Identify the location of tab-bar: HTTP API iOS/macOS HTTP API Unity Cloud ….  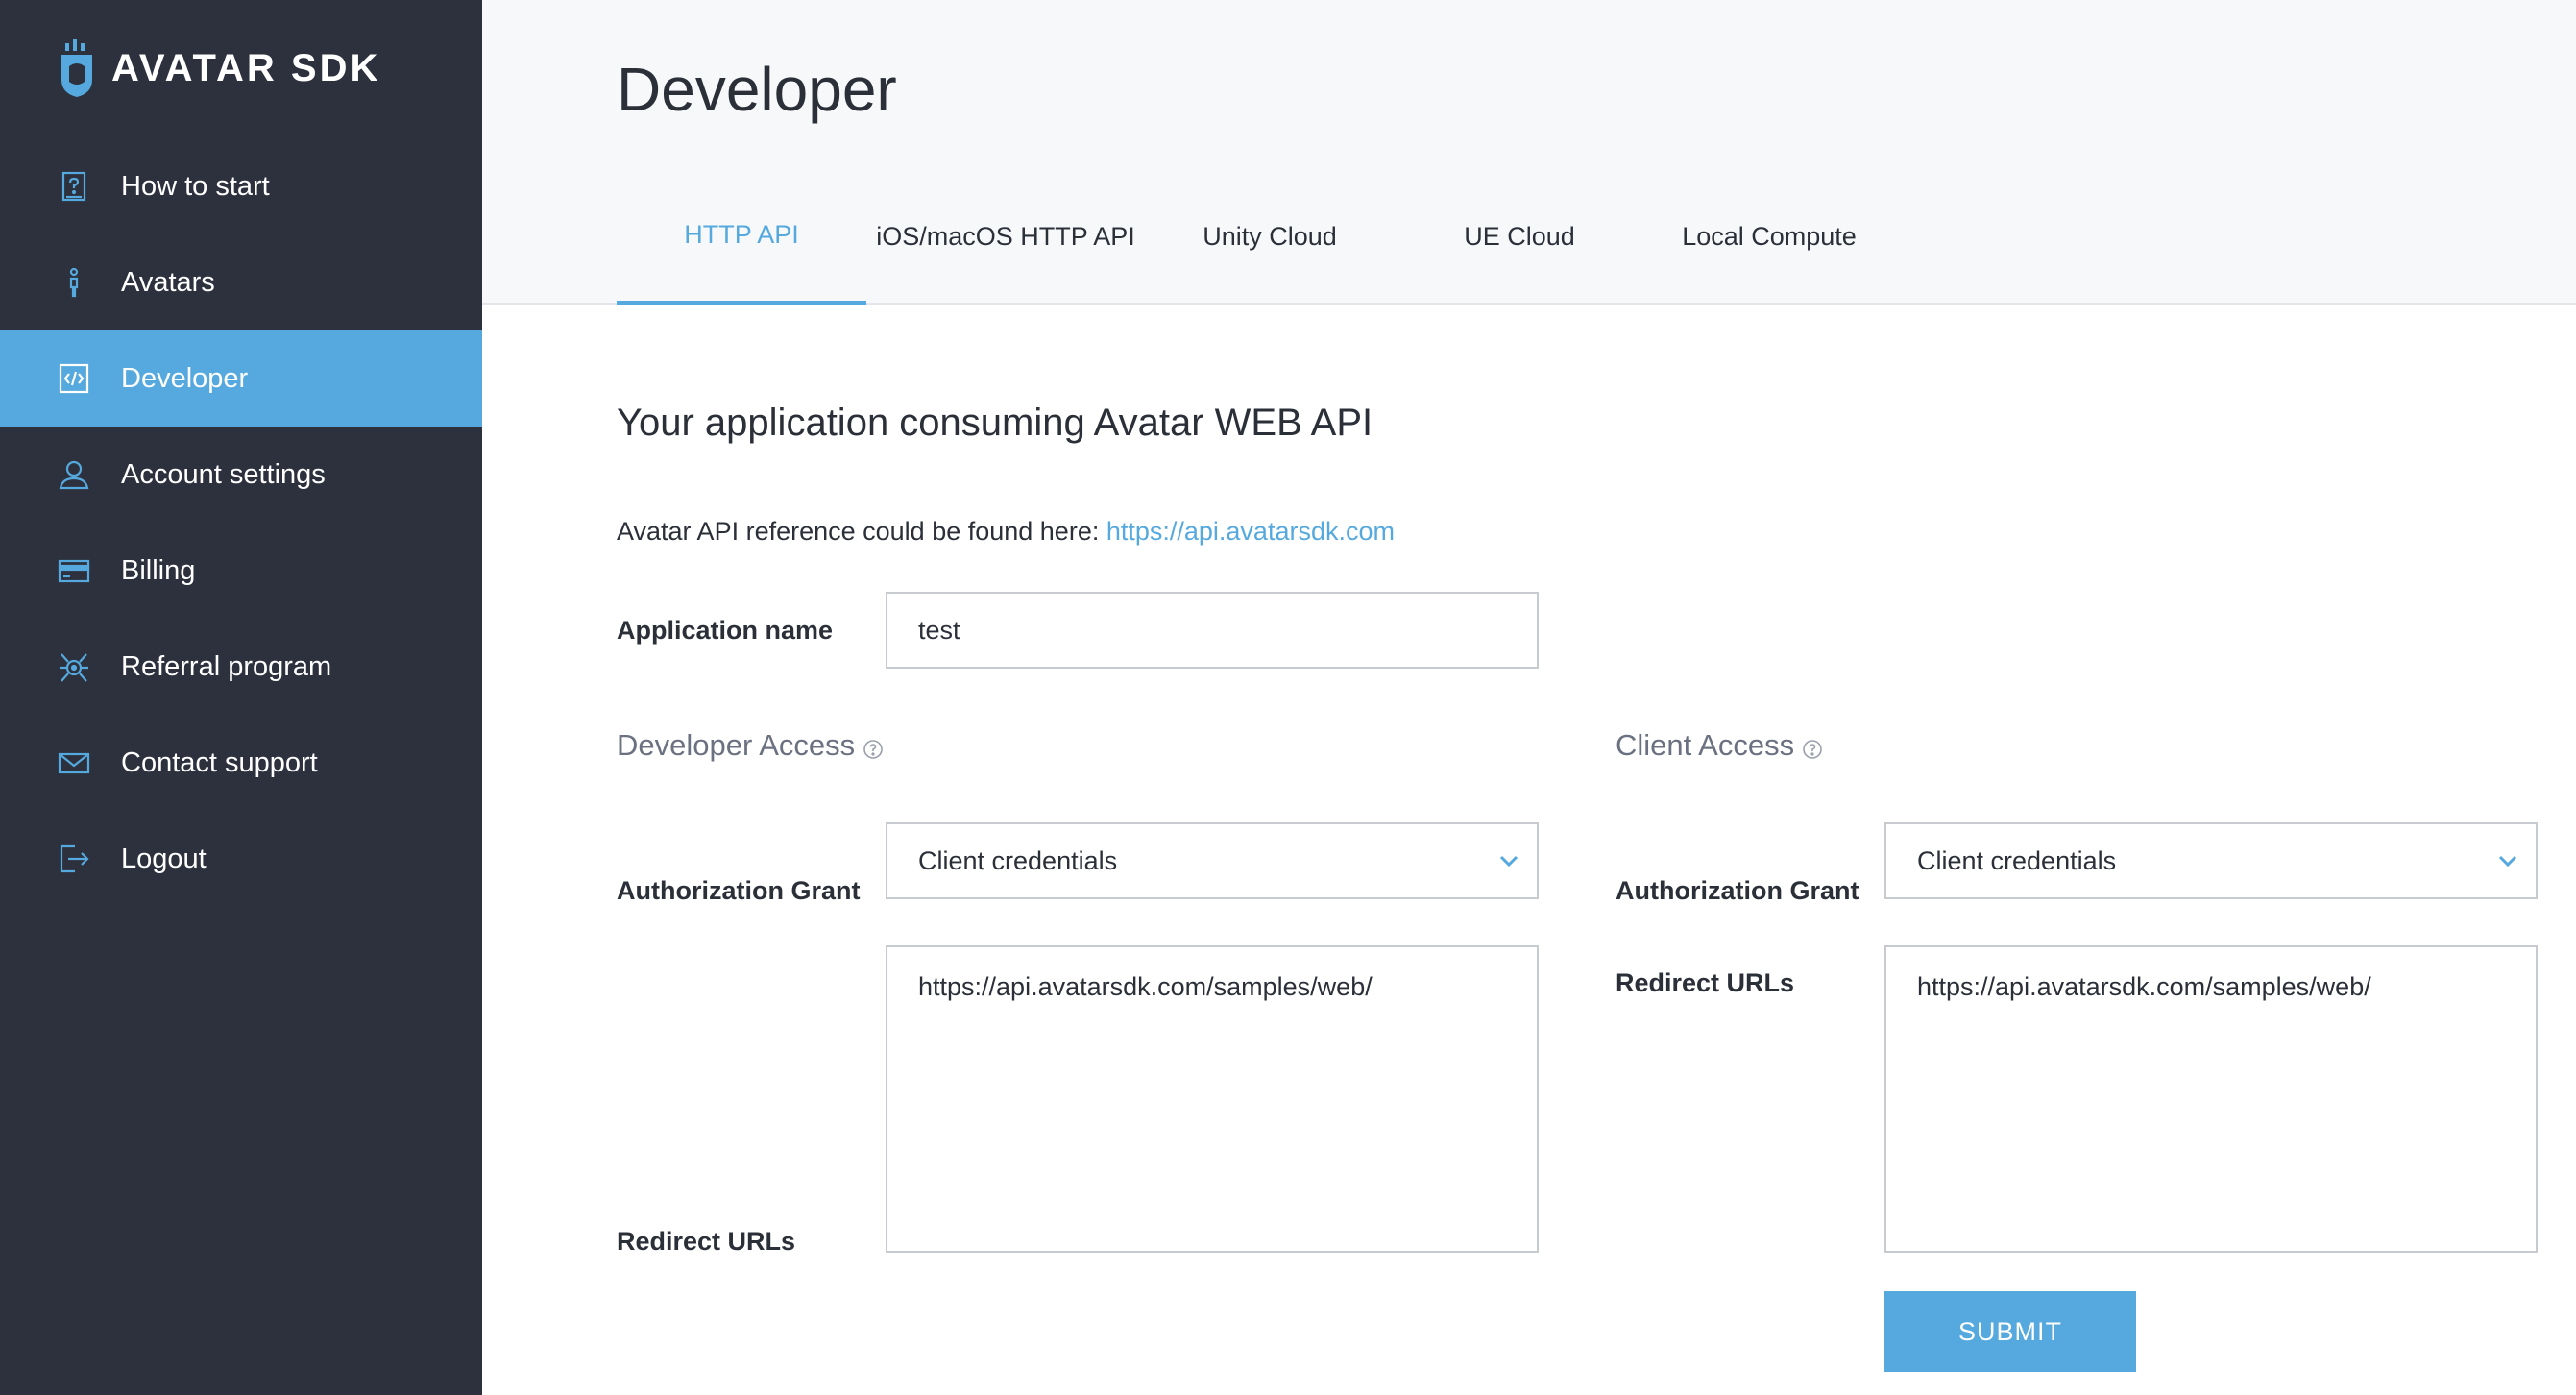
(1255, 248).